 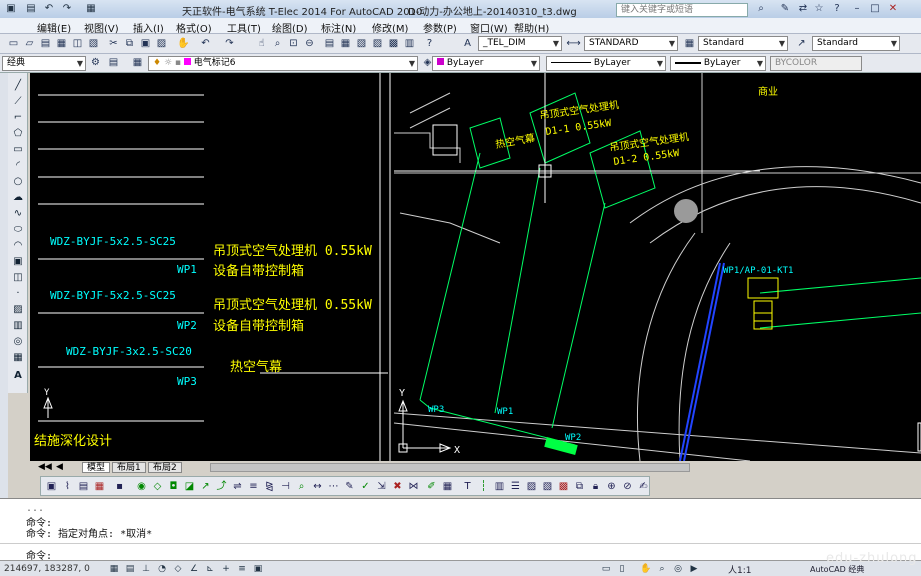 What do you see at coordinates (627, 486) in the screenshot?
I see `t-match-icon: ⊘` at bounding box center [627, 486].